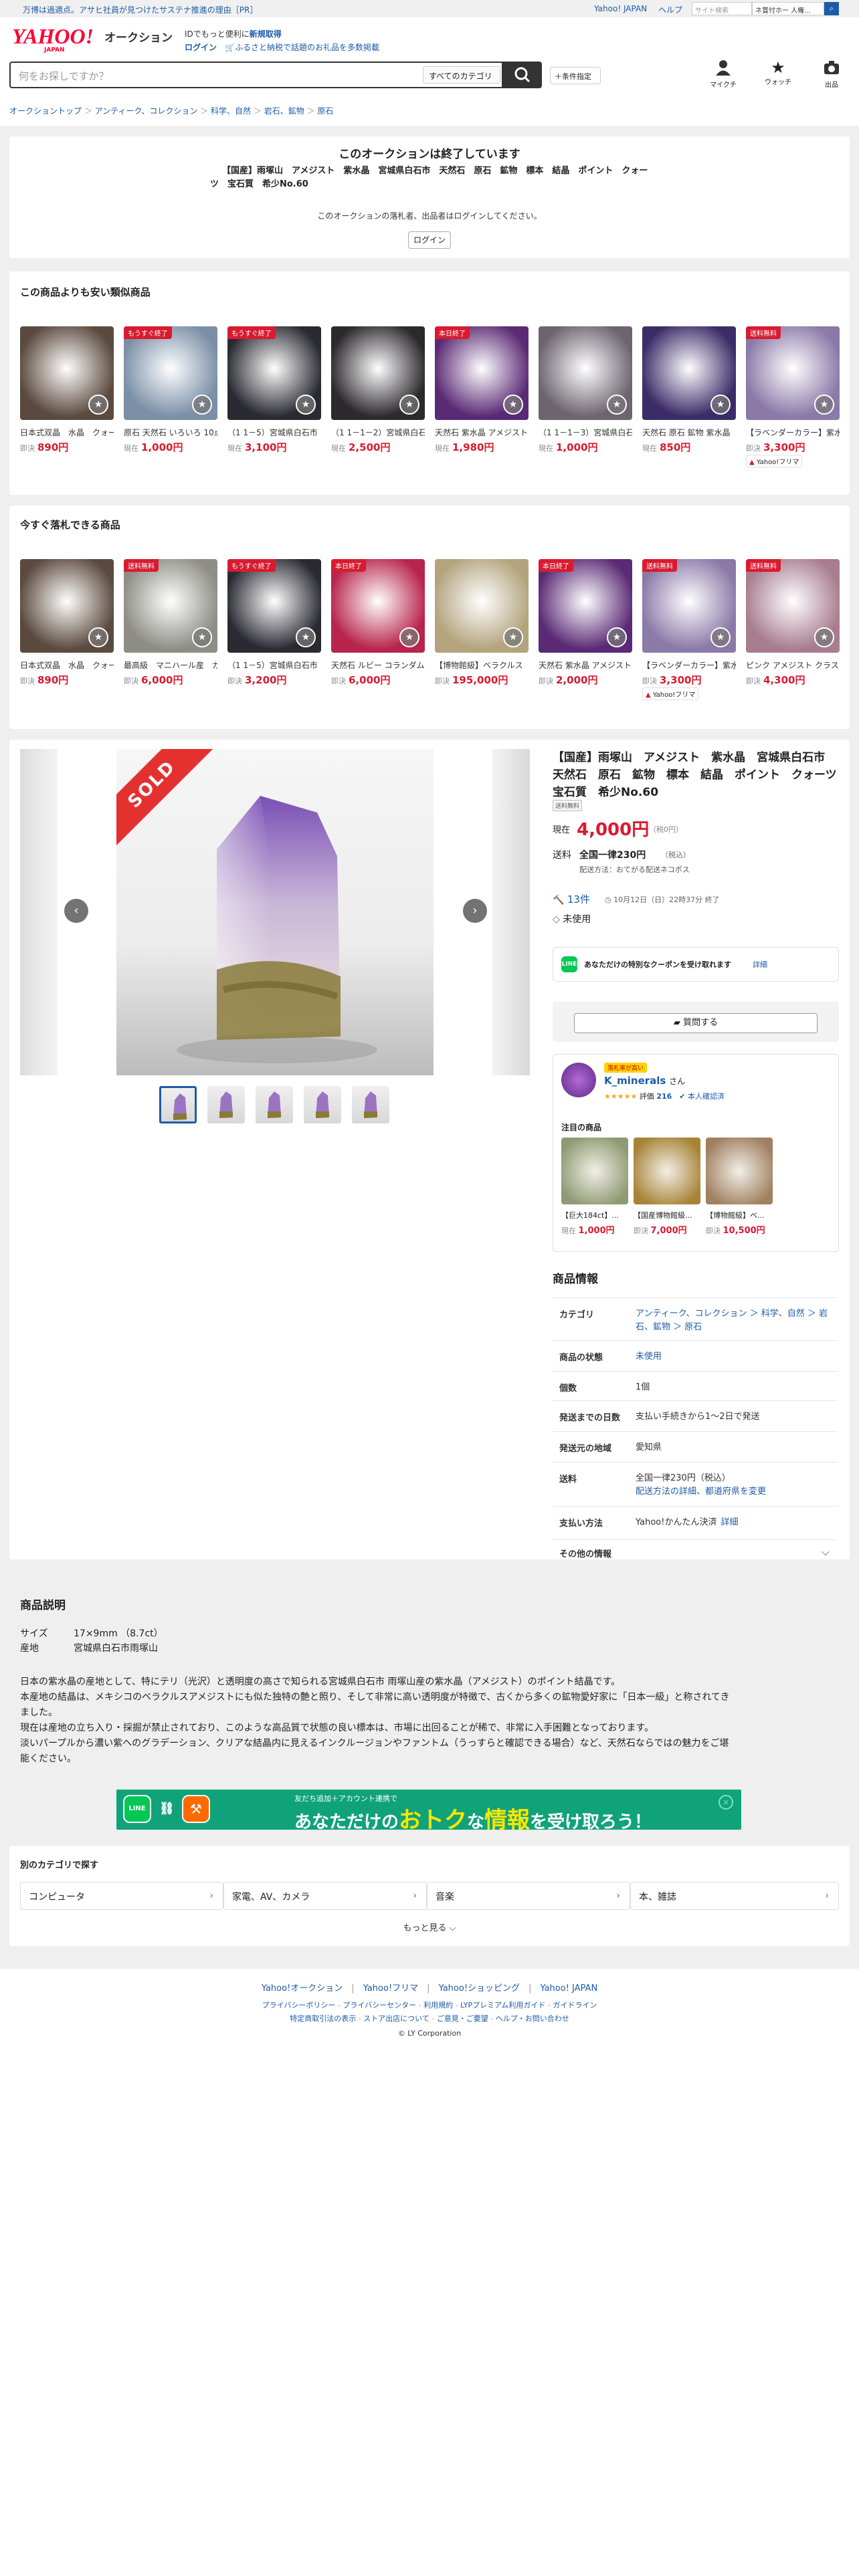  I want to click on footer-link: Yahoo!フリマ, so click(390, 1989).